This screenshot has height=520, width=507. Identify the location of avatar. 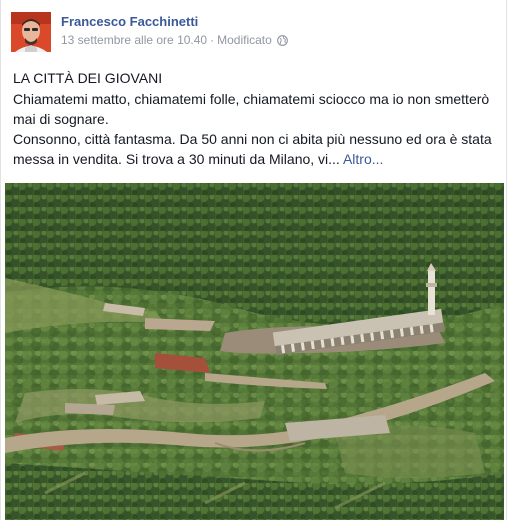
(31, 32).